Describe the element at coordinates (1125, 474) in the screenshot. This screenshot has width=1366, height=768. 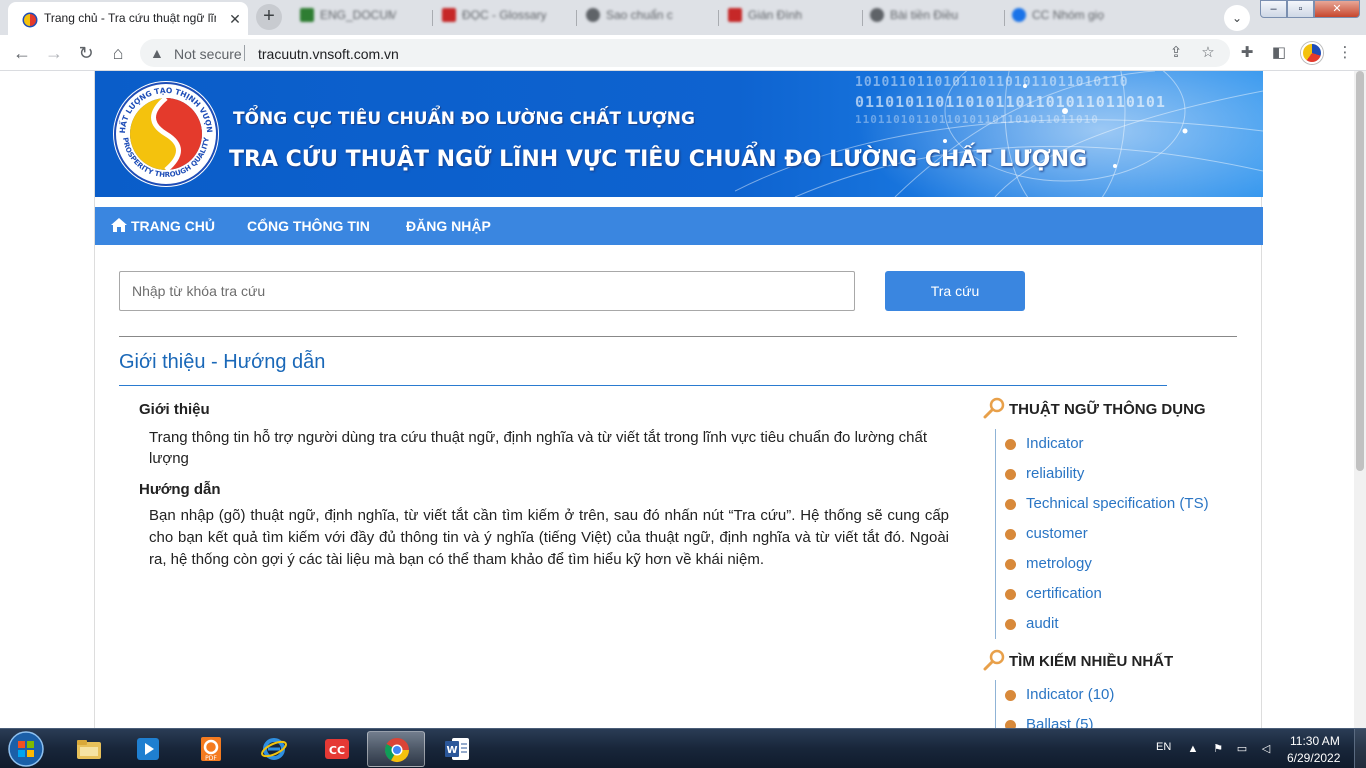
I see `list-item: reliability` at that location.